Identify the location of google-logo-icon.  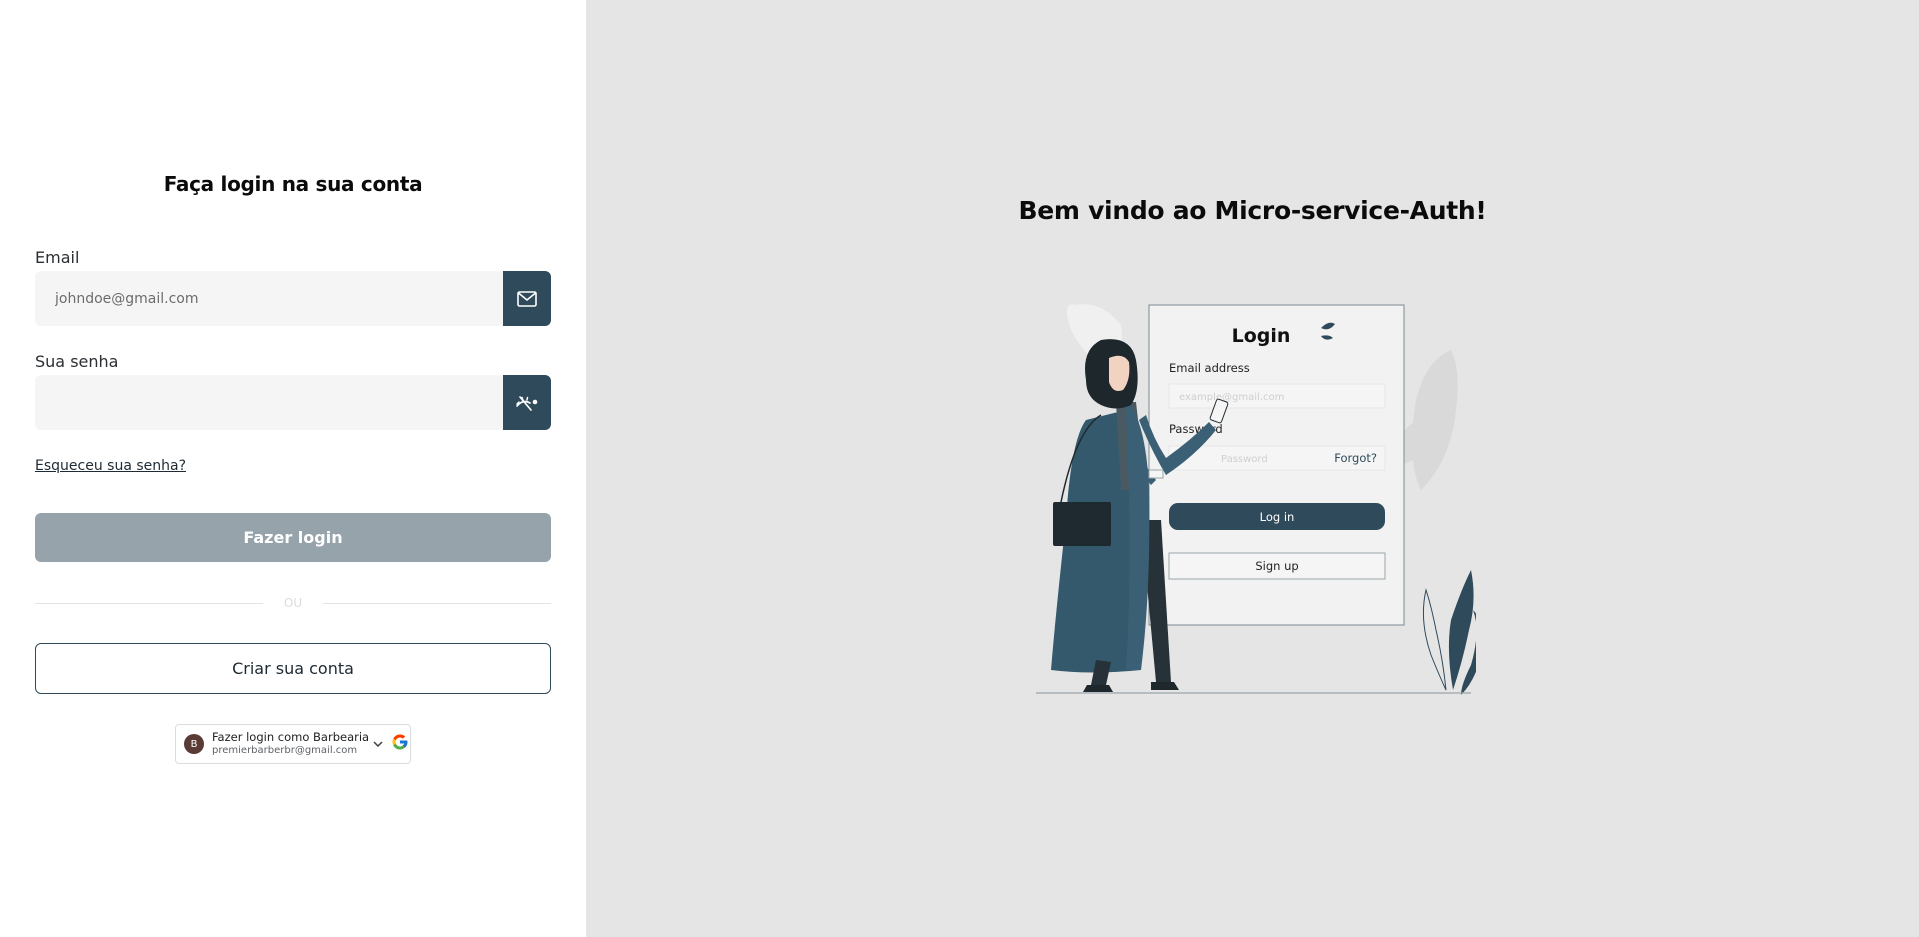
(400, 744).